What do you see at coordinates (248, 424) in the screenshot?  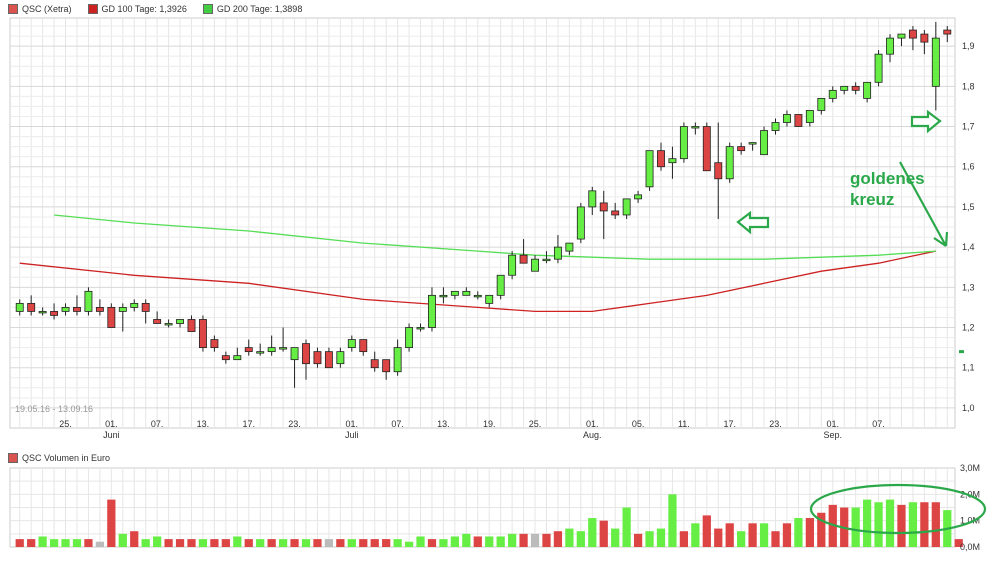 I see `x-tick-label: 17.` at bounding box center [248, 424].